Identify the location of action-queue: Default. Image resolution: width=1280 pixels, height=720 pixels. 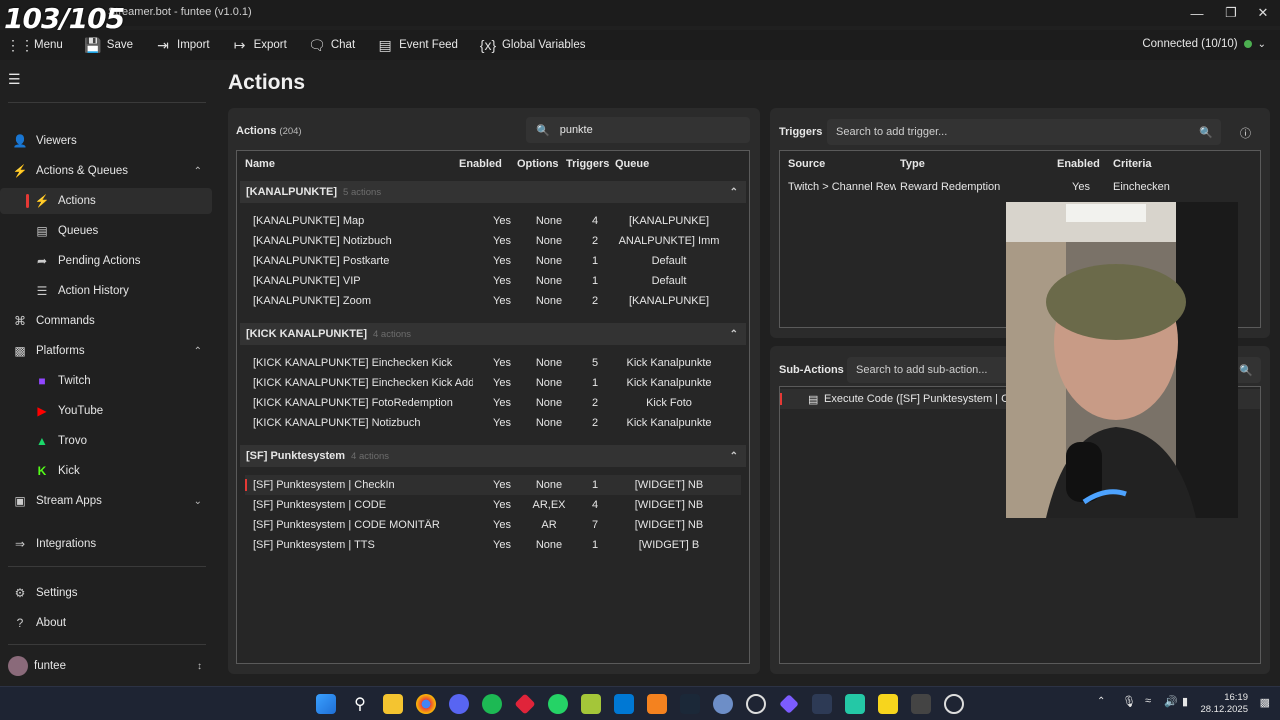
(669, 261).